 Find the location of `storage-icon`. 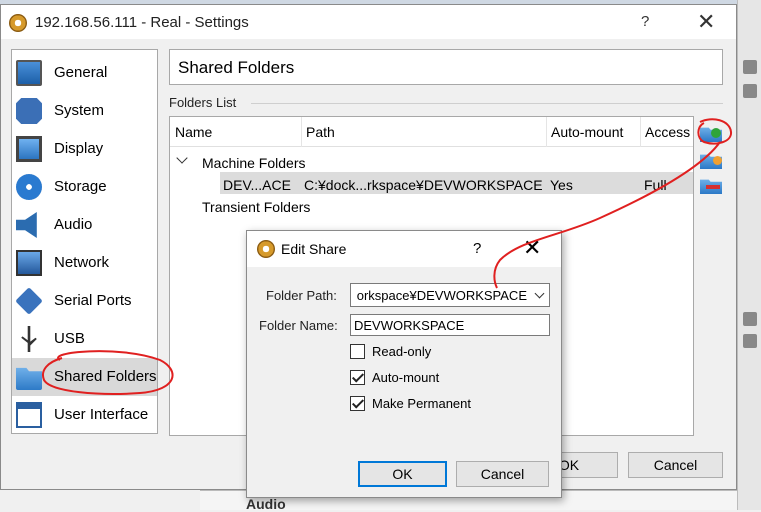

storage-icon is located at coordinates (29, 187).